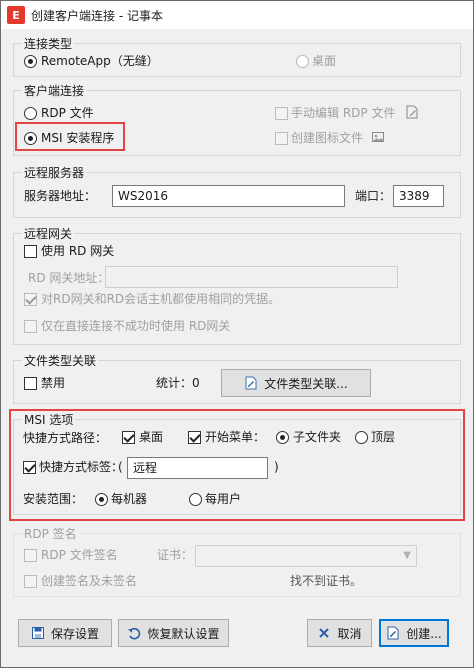  I want to click on disable-file-assoc-label: 禁用, so click(53, 383).